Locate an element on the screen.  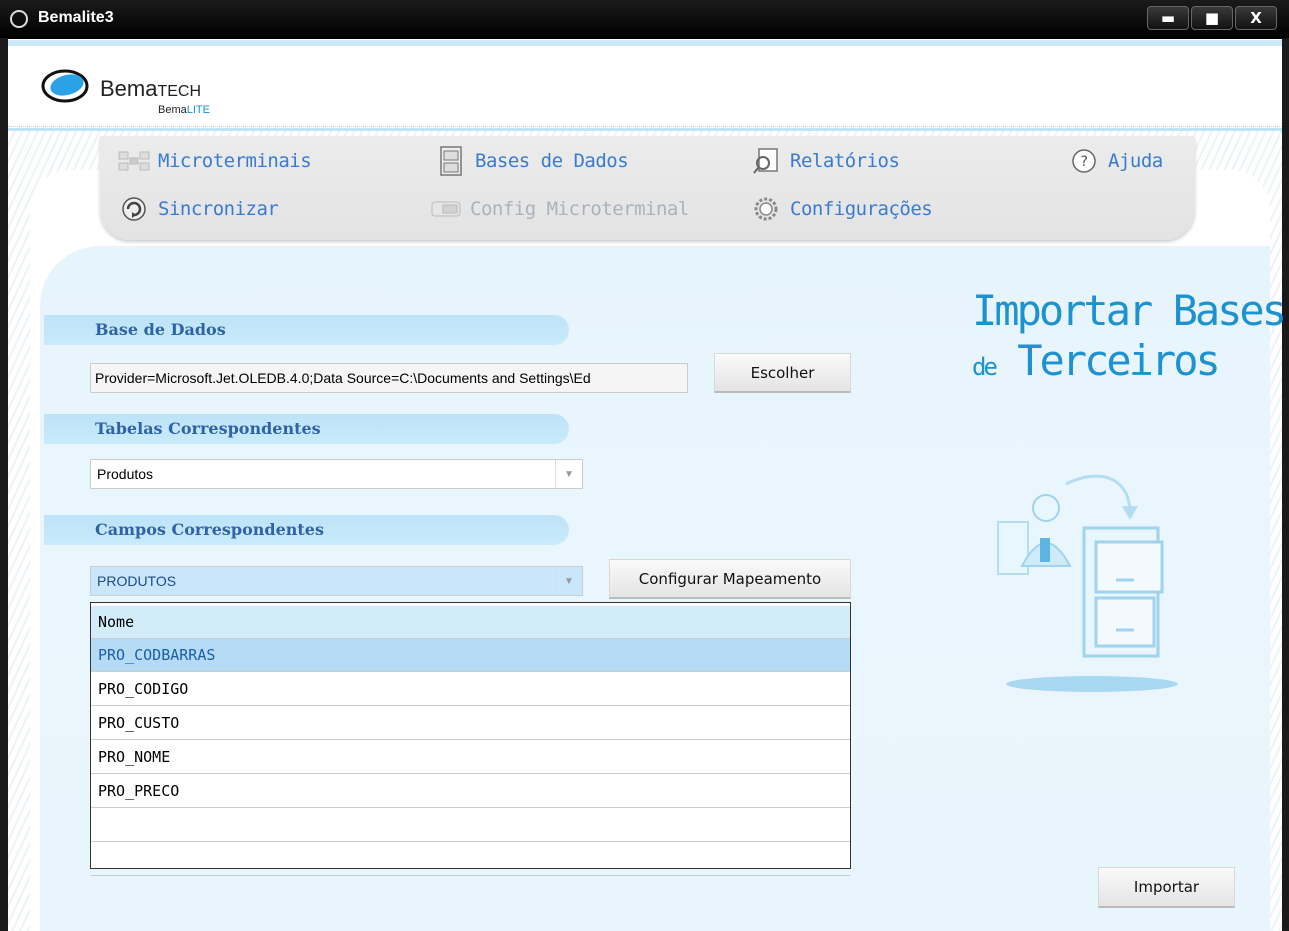
brand-subtitle: BemaLITE is located at coordinates (184, 110).